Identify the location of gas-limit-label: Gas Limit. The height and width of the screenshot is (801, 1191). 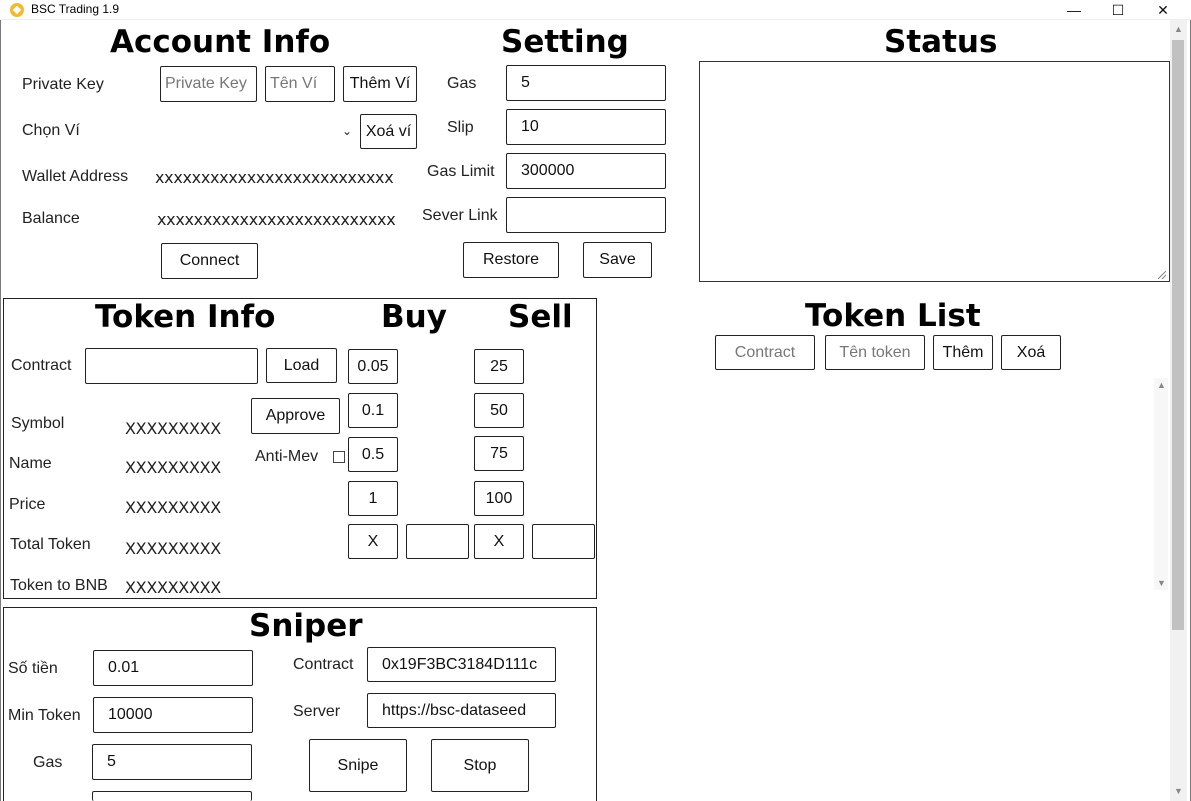
(461, 171).